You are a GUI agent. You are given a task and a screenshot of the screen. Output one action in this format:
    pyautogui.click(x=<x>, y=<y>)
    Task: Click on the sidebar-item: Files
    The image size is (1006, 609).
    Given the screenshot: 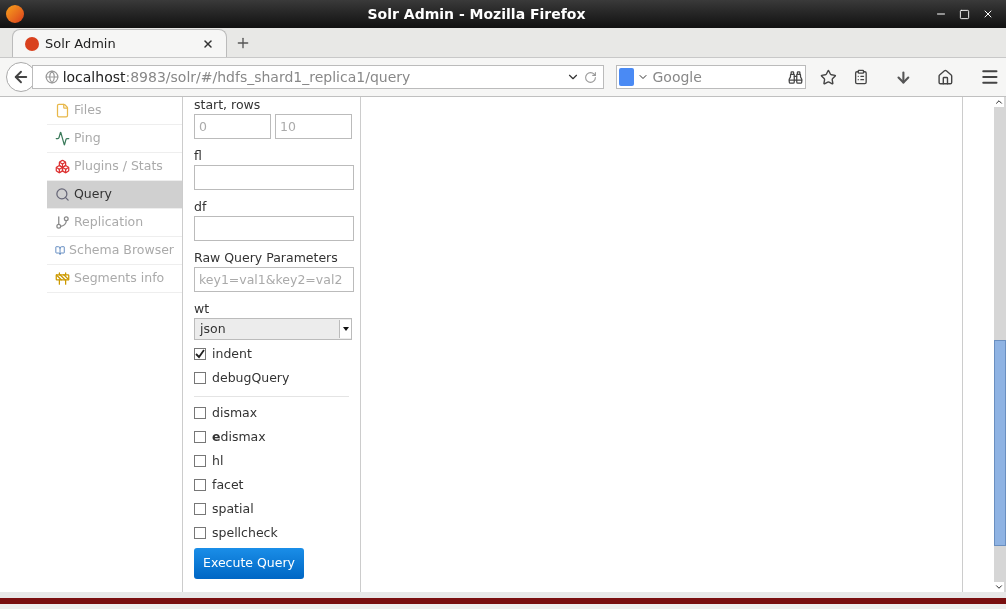 What is the action you would take?
    pyautogui.click(x=114, y=111)
    